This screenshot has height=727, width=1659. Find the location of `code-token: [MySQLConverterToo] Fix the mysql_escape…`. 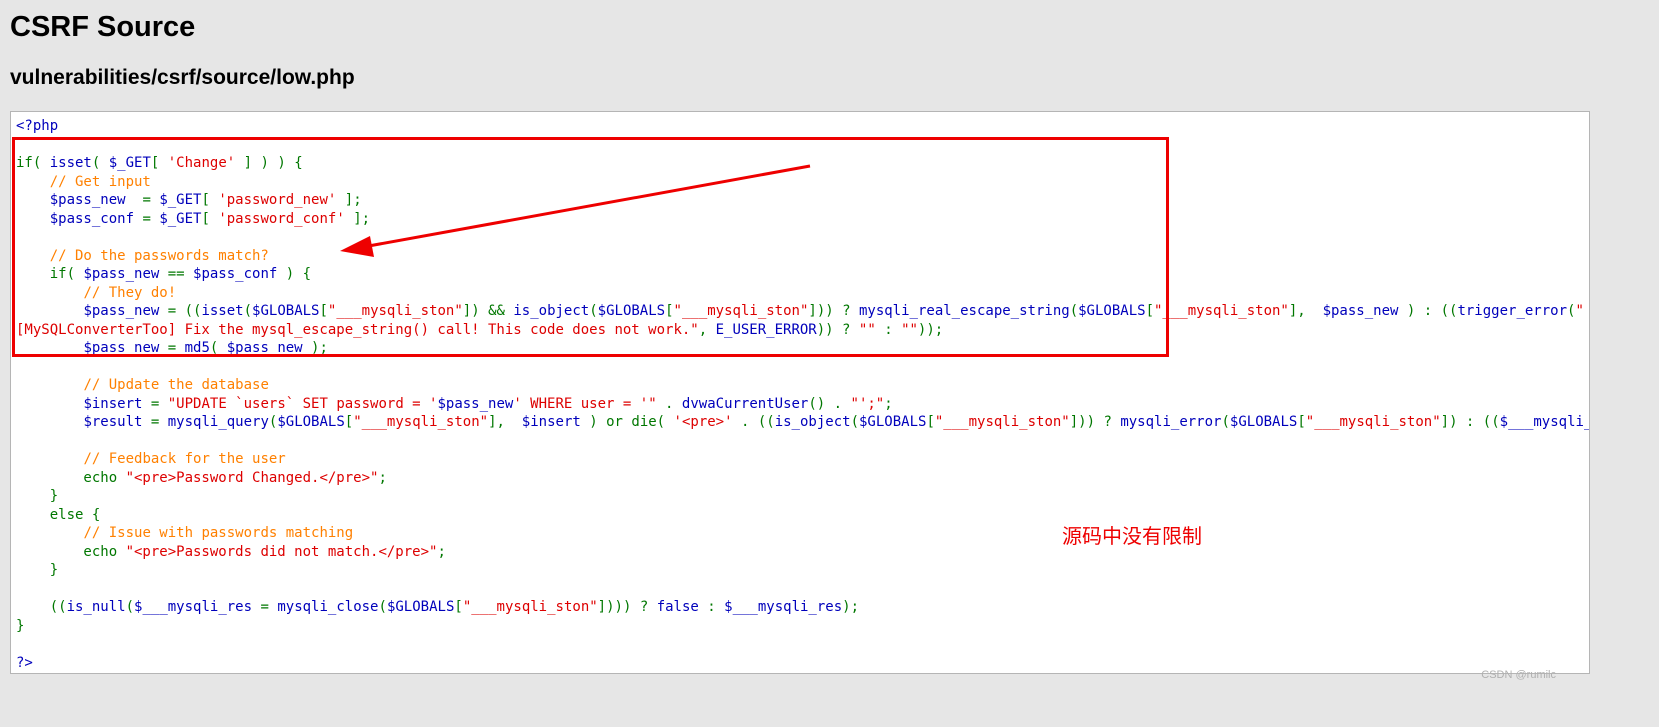

code-token: [MySQLConverterToo] Fix the mysql_escape… is located at coordinates (357, 329).